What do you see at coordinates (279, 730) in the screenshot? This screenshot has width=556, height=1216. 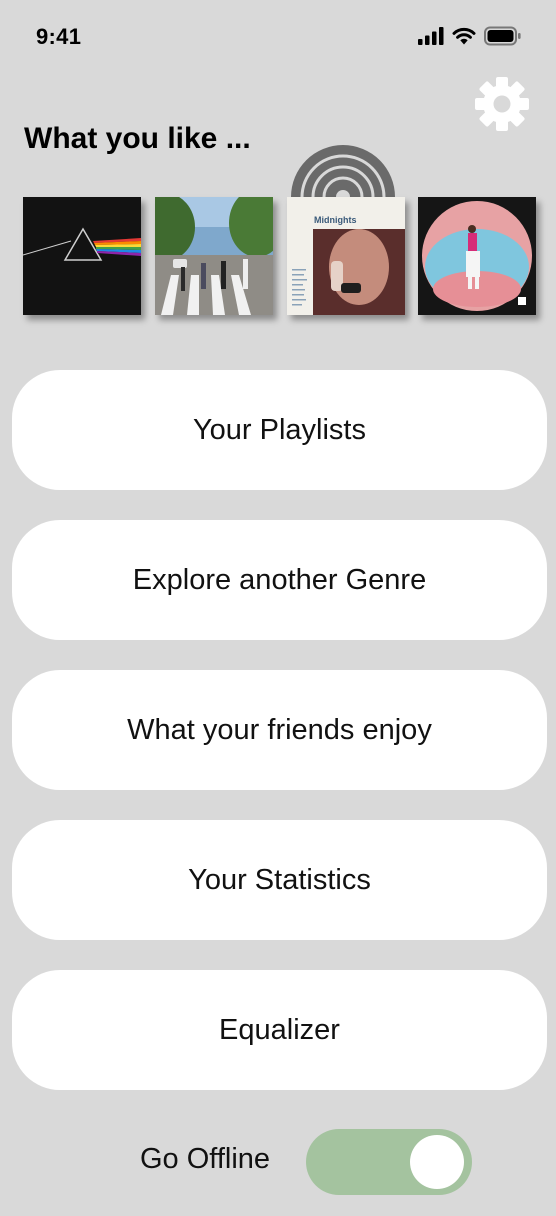 I see `friends-enjoy-button: What your friends enjoy` at bounding box center [279, 730].